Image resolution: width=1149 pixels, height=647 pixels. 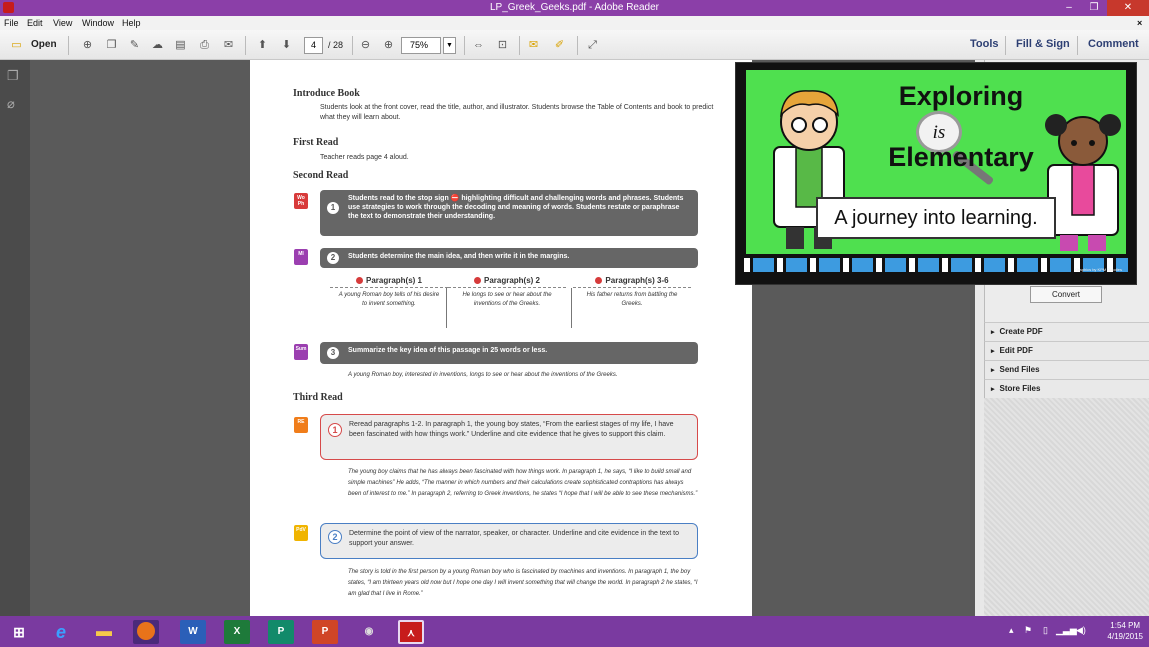 What do you see at coordinates (62, 23) in the screenshot?
I see `menu-view: View` at bounding box center [62, 23].